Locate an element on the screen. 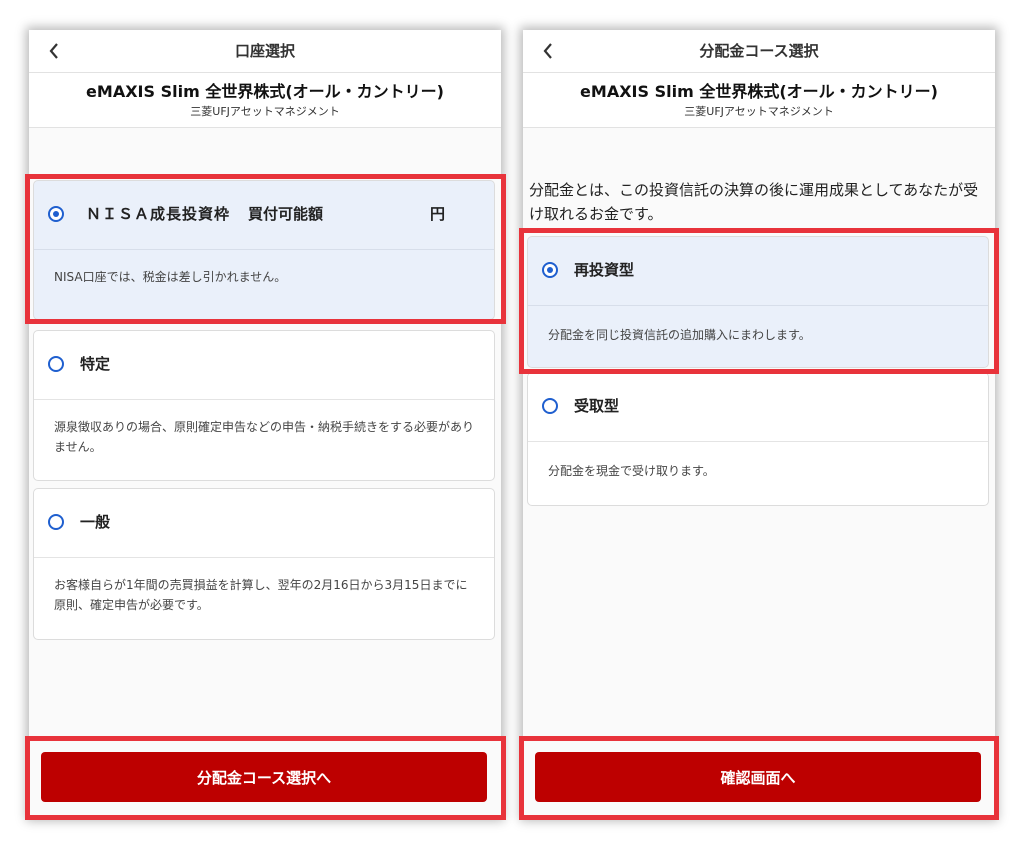 This screenshot has height=844, width=1024. option-description: 分配金を現金で受け取ります。 is located at coordinates (631, 471).